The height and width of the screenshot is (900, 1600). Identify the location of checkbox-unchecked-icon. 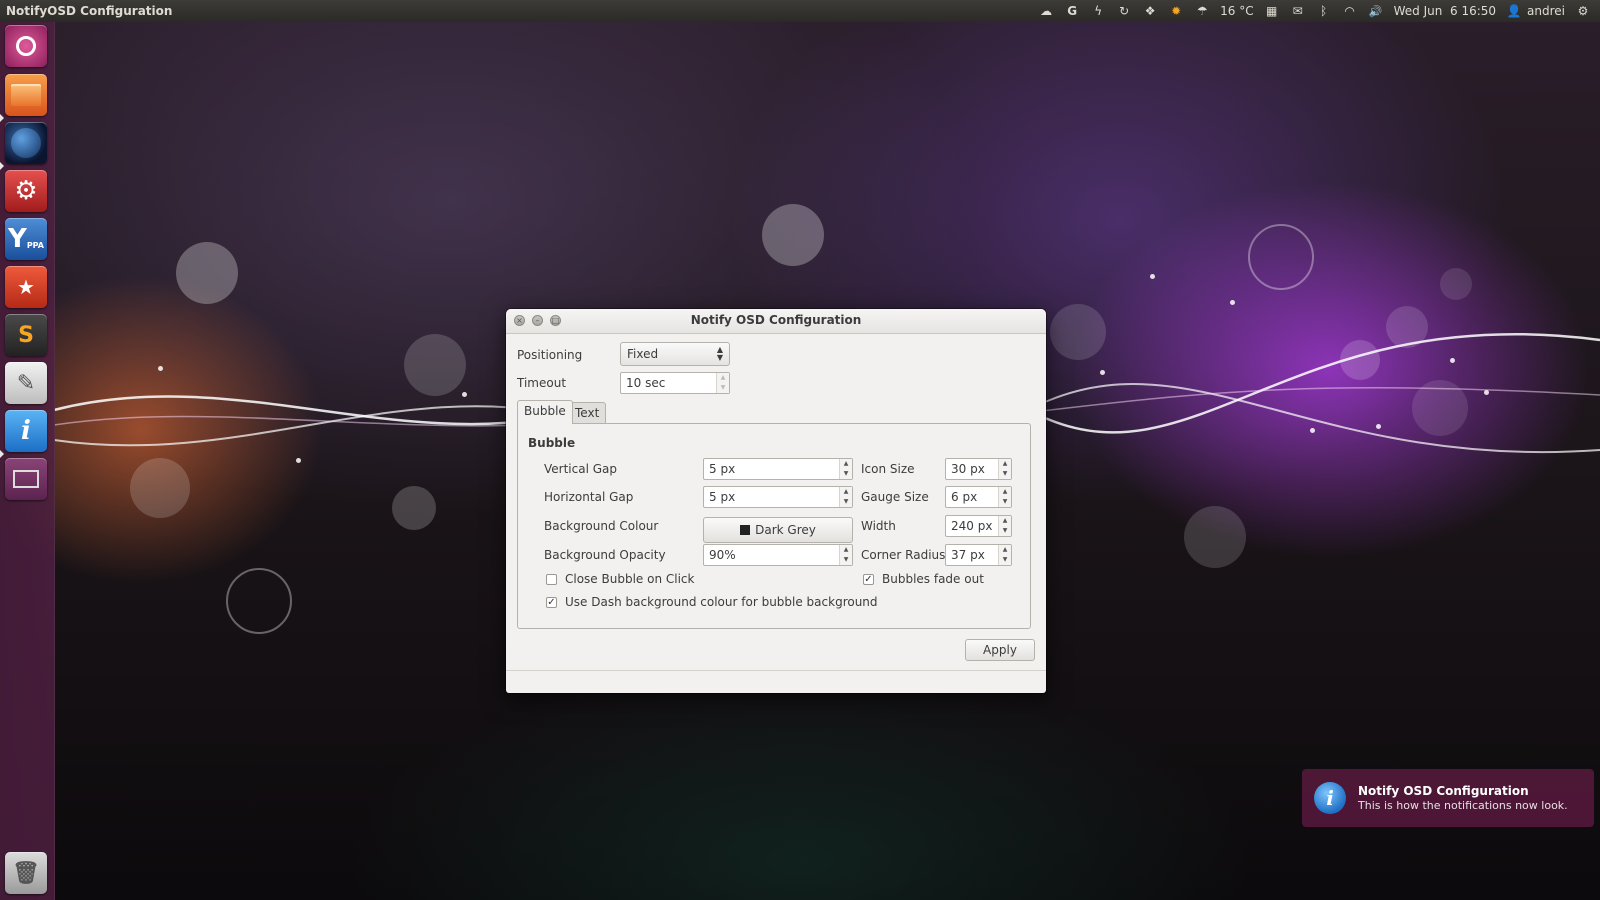
(551, 579).